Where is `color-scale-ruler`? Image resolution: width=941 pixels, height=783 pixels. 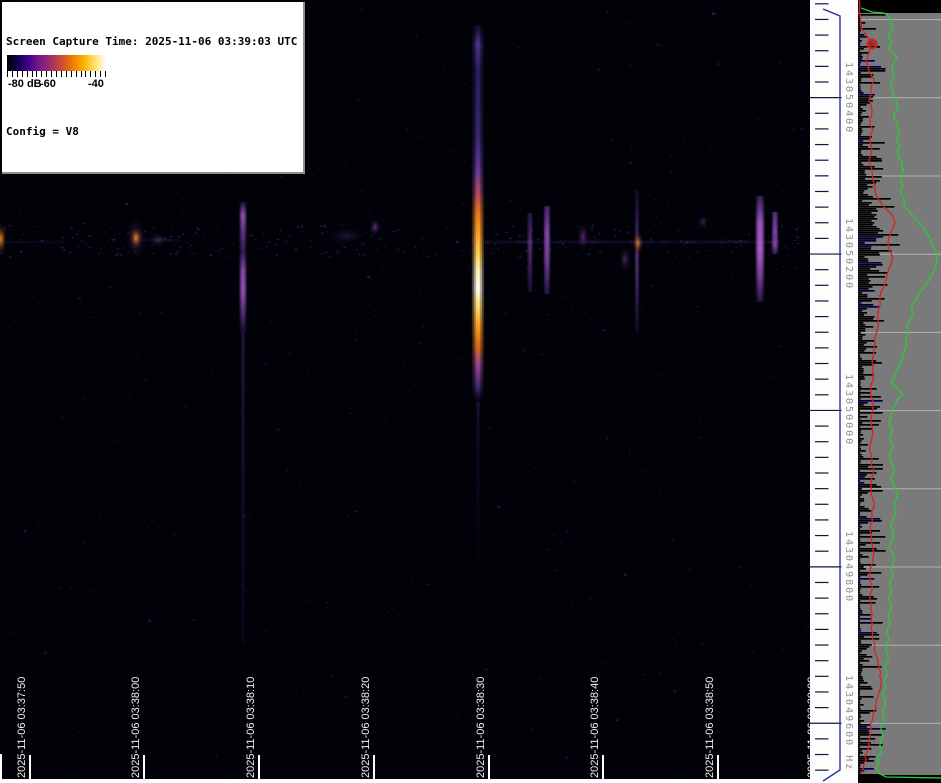
color-scale-ruler is located at coordinates (56, 74).